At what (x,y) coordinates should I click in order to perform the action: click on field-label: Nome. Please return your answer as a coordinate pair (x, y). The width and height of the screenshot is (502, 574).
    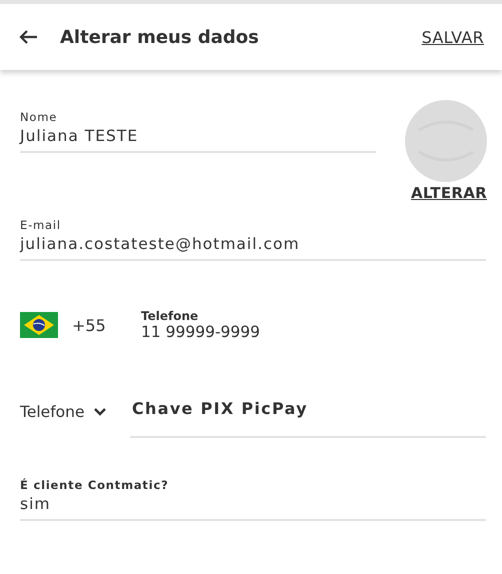
    Looking at the image, I should click on (39, 117).